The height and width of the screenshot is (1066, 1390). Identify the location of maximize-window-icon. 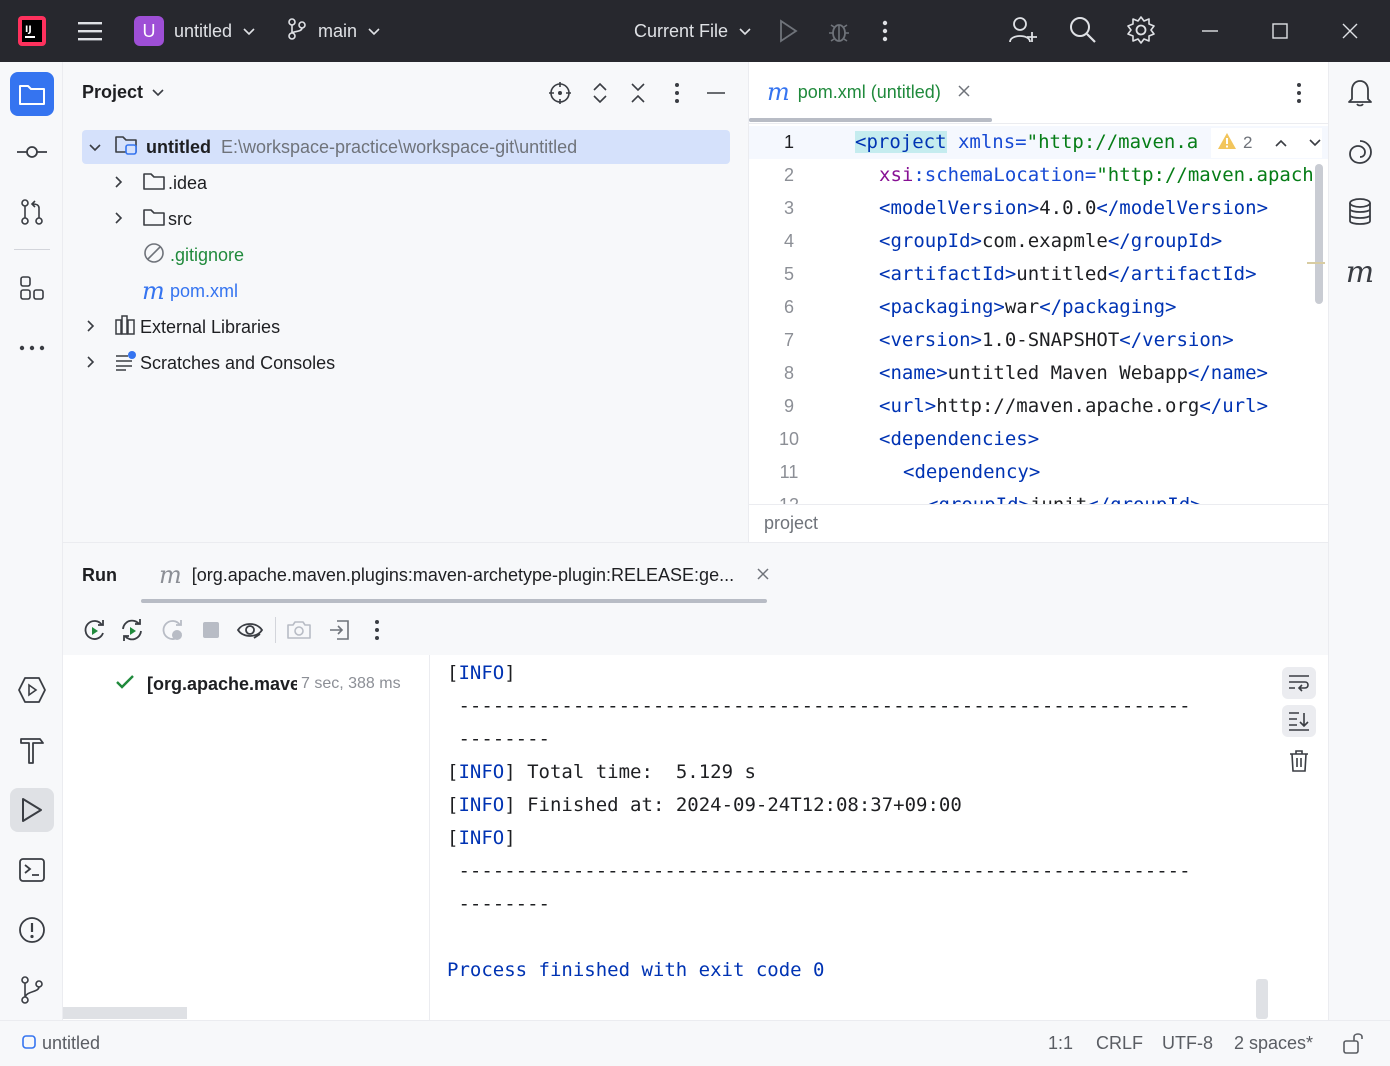
(1282, 31).